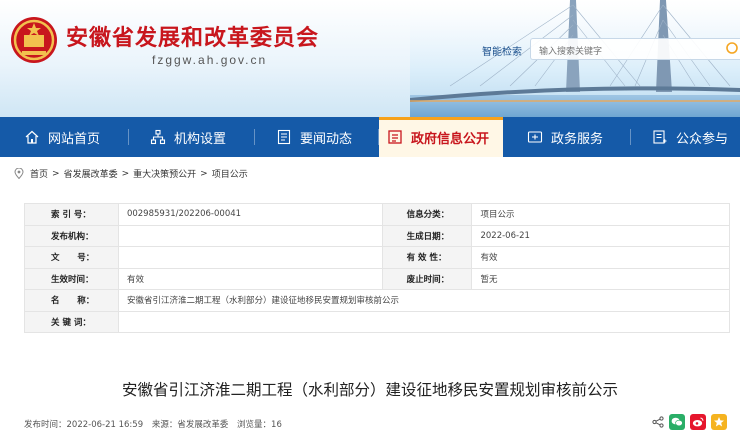 This screenshot has width=740, height=443. What do you see at coordinates (427, 278) in the screenshot?
I see `repeal-time-label: 废止时间：` at bounding box center [427, 278].